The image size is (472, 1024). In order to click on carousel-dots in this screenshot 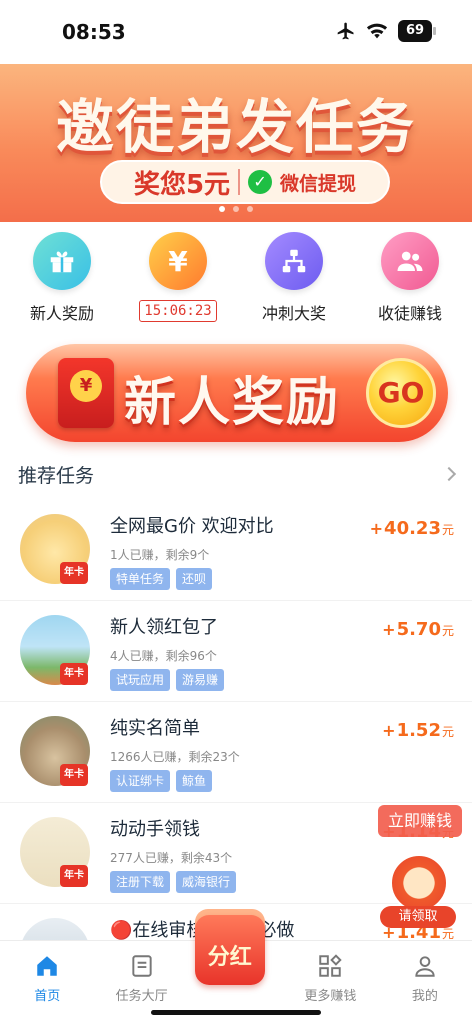, I will do `click(236, 209)`.